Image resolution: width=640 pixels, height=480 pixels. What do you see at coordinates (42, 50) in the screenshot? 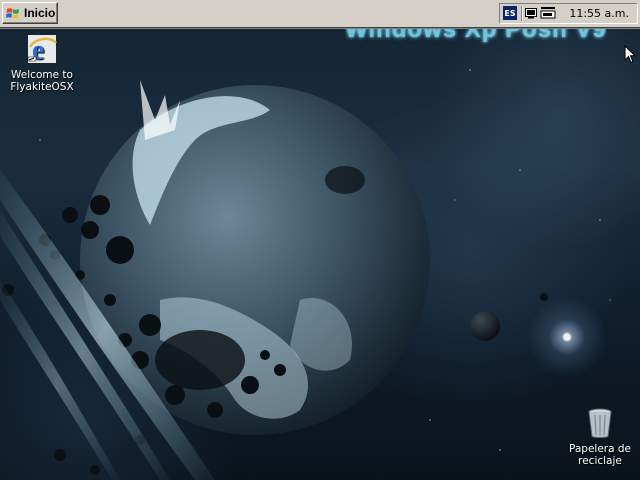
I see `internet-explorer-icon: e` at bounding box center [42, 50].